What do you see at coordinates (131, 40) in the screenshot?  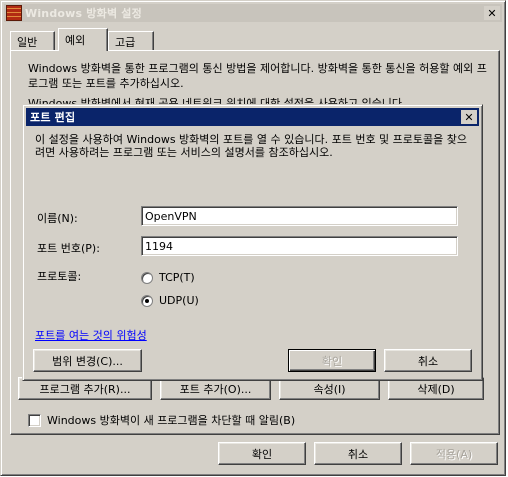 I see `tab-advanced: 고급` at bounding box center [131, 40].